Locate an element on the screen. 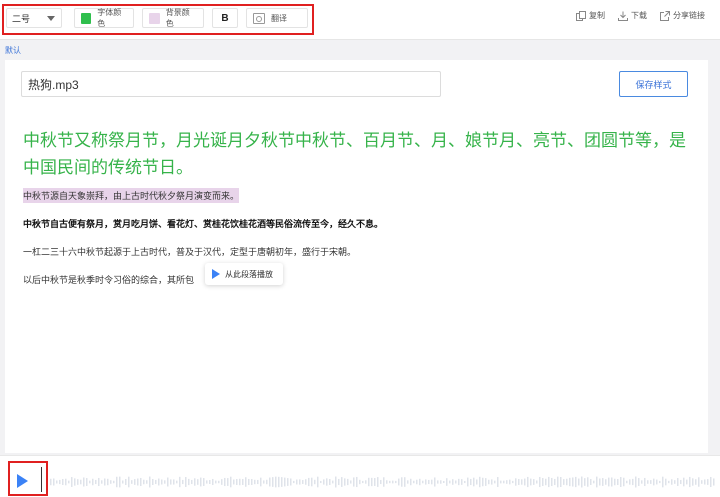 This screenshot has height=497, width=720. font-color-label: 字体颜色 is located at coordinates (109, 18).